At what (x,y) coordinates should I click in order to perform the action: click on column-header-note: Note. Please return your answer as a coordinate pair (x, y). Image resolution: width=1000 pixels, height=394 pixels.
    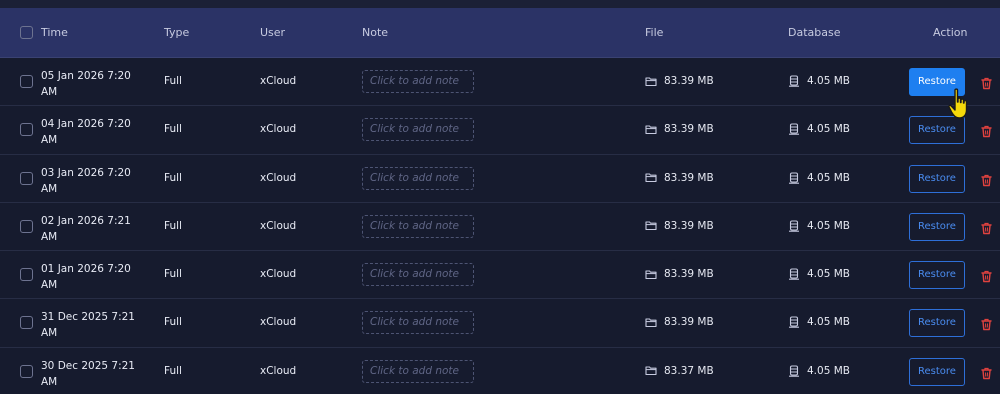
    Looking at the image, I should click on (375, 32).